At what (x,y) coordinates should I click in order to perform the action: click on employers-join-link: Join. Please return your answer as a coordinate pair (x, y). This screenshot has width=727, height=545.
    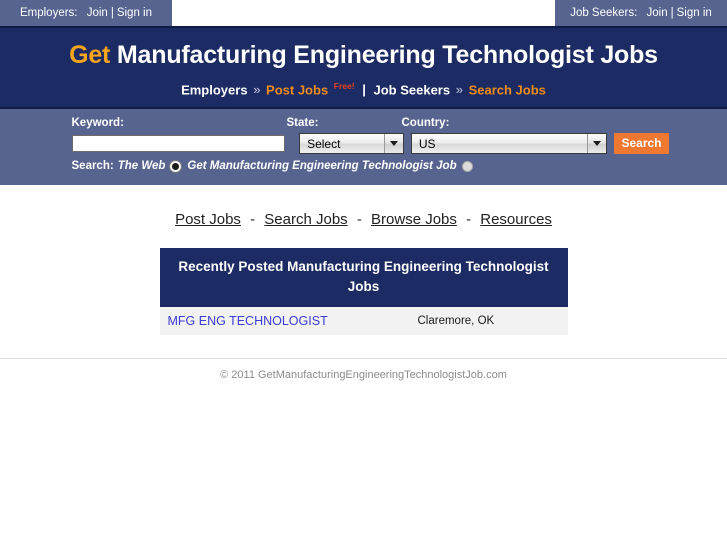
    Looking at the image, I should click on (97, 13).